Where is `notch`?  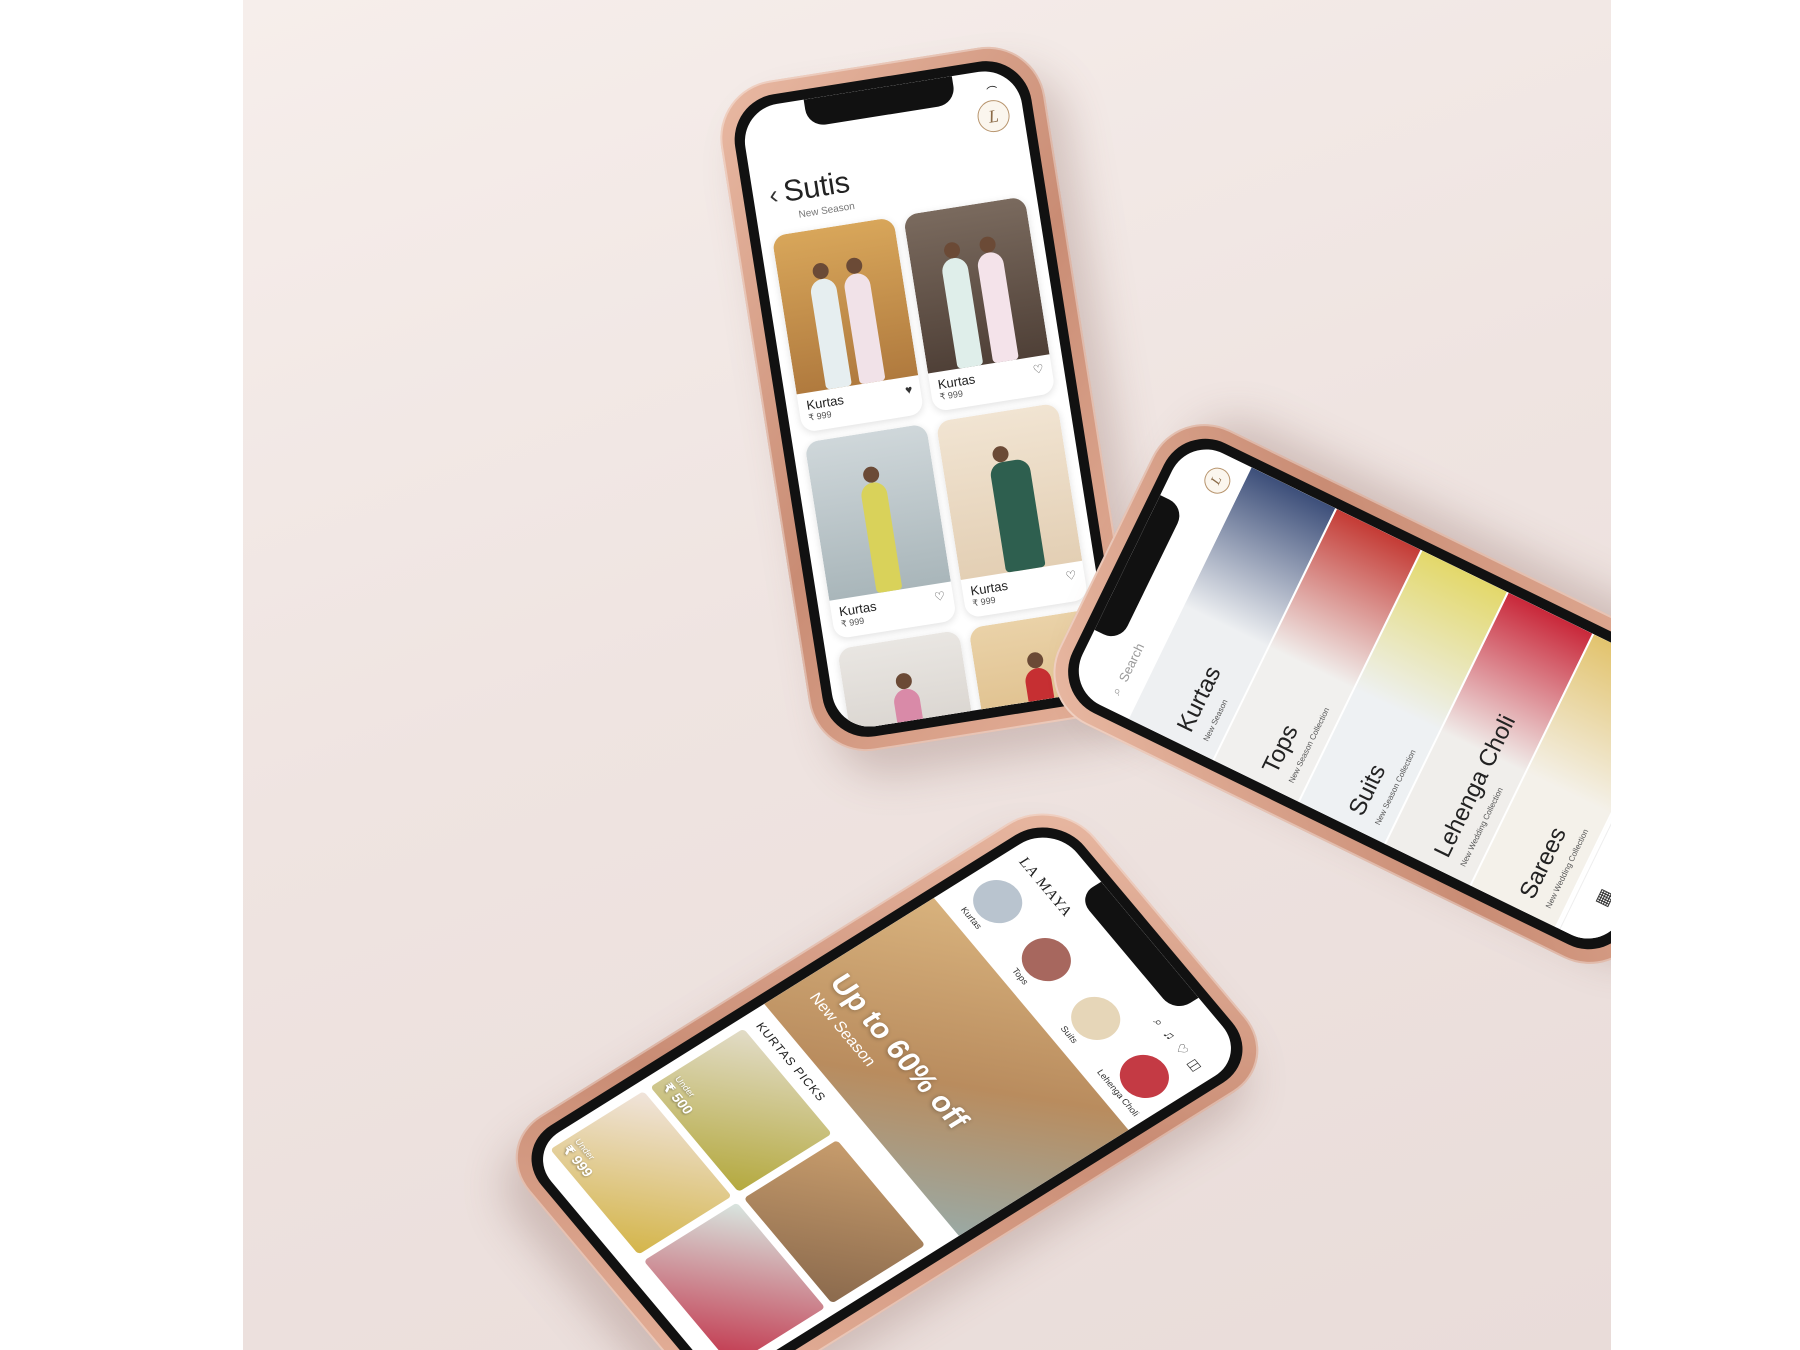
notch is located at coordinates (880, 102).